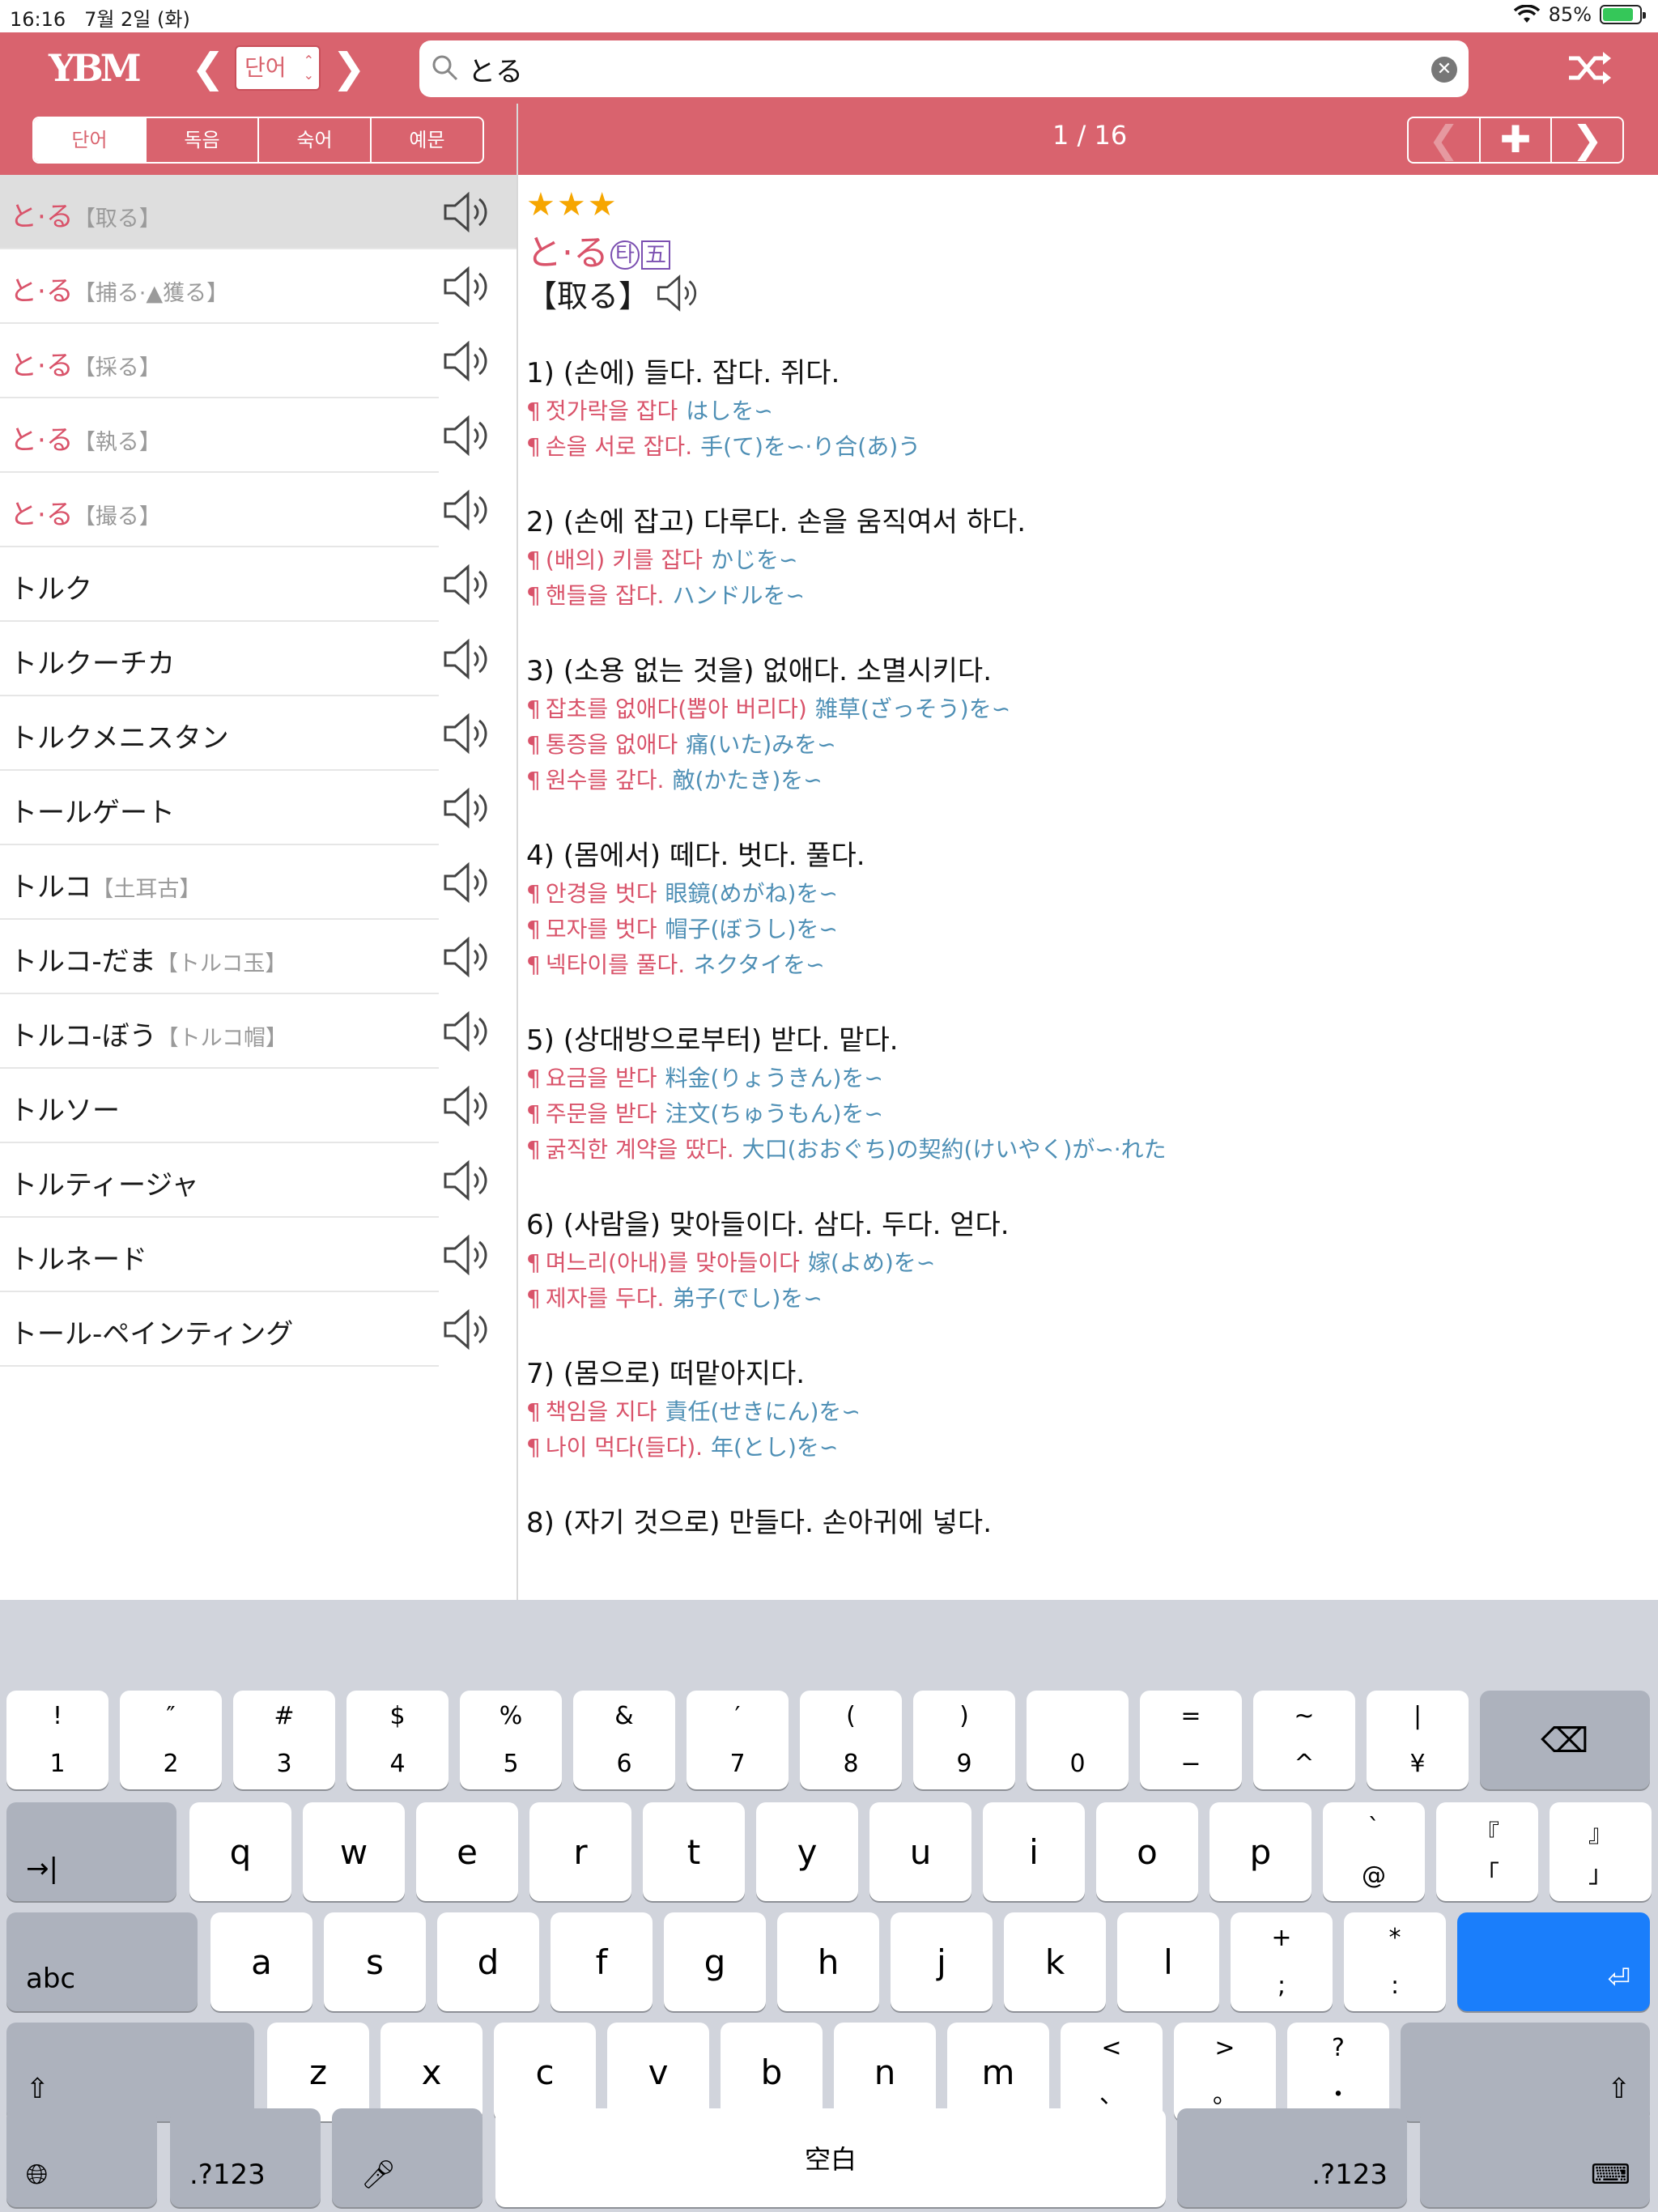  Describe the element at coordinates (851, 1740) in the screenshot. I see `key-8: (8` at that location.